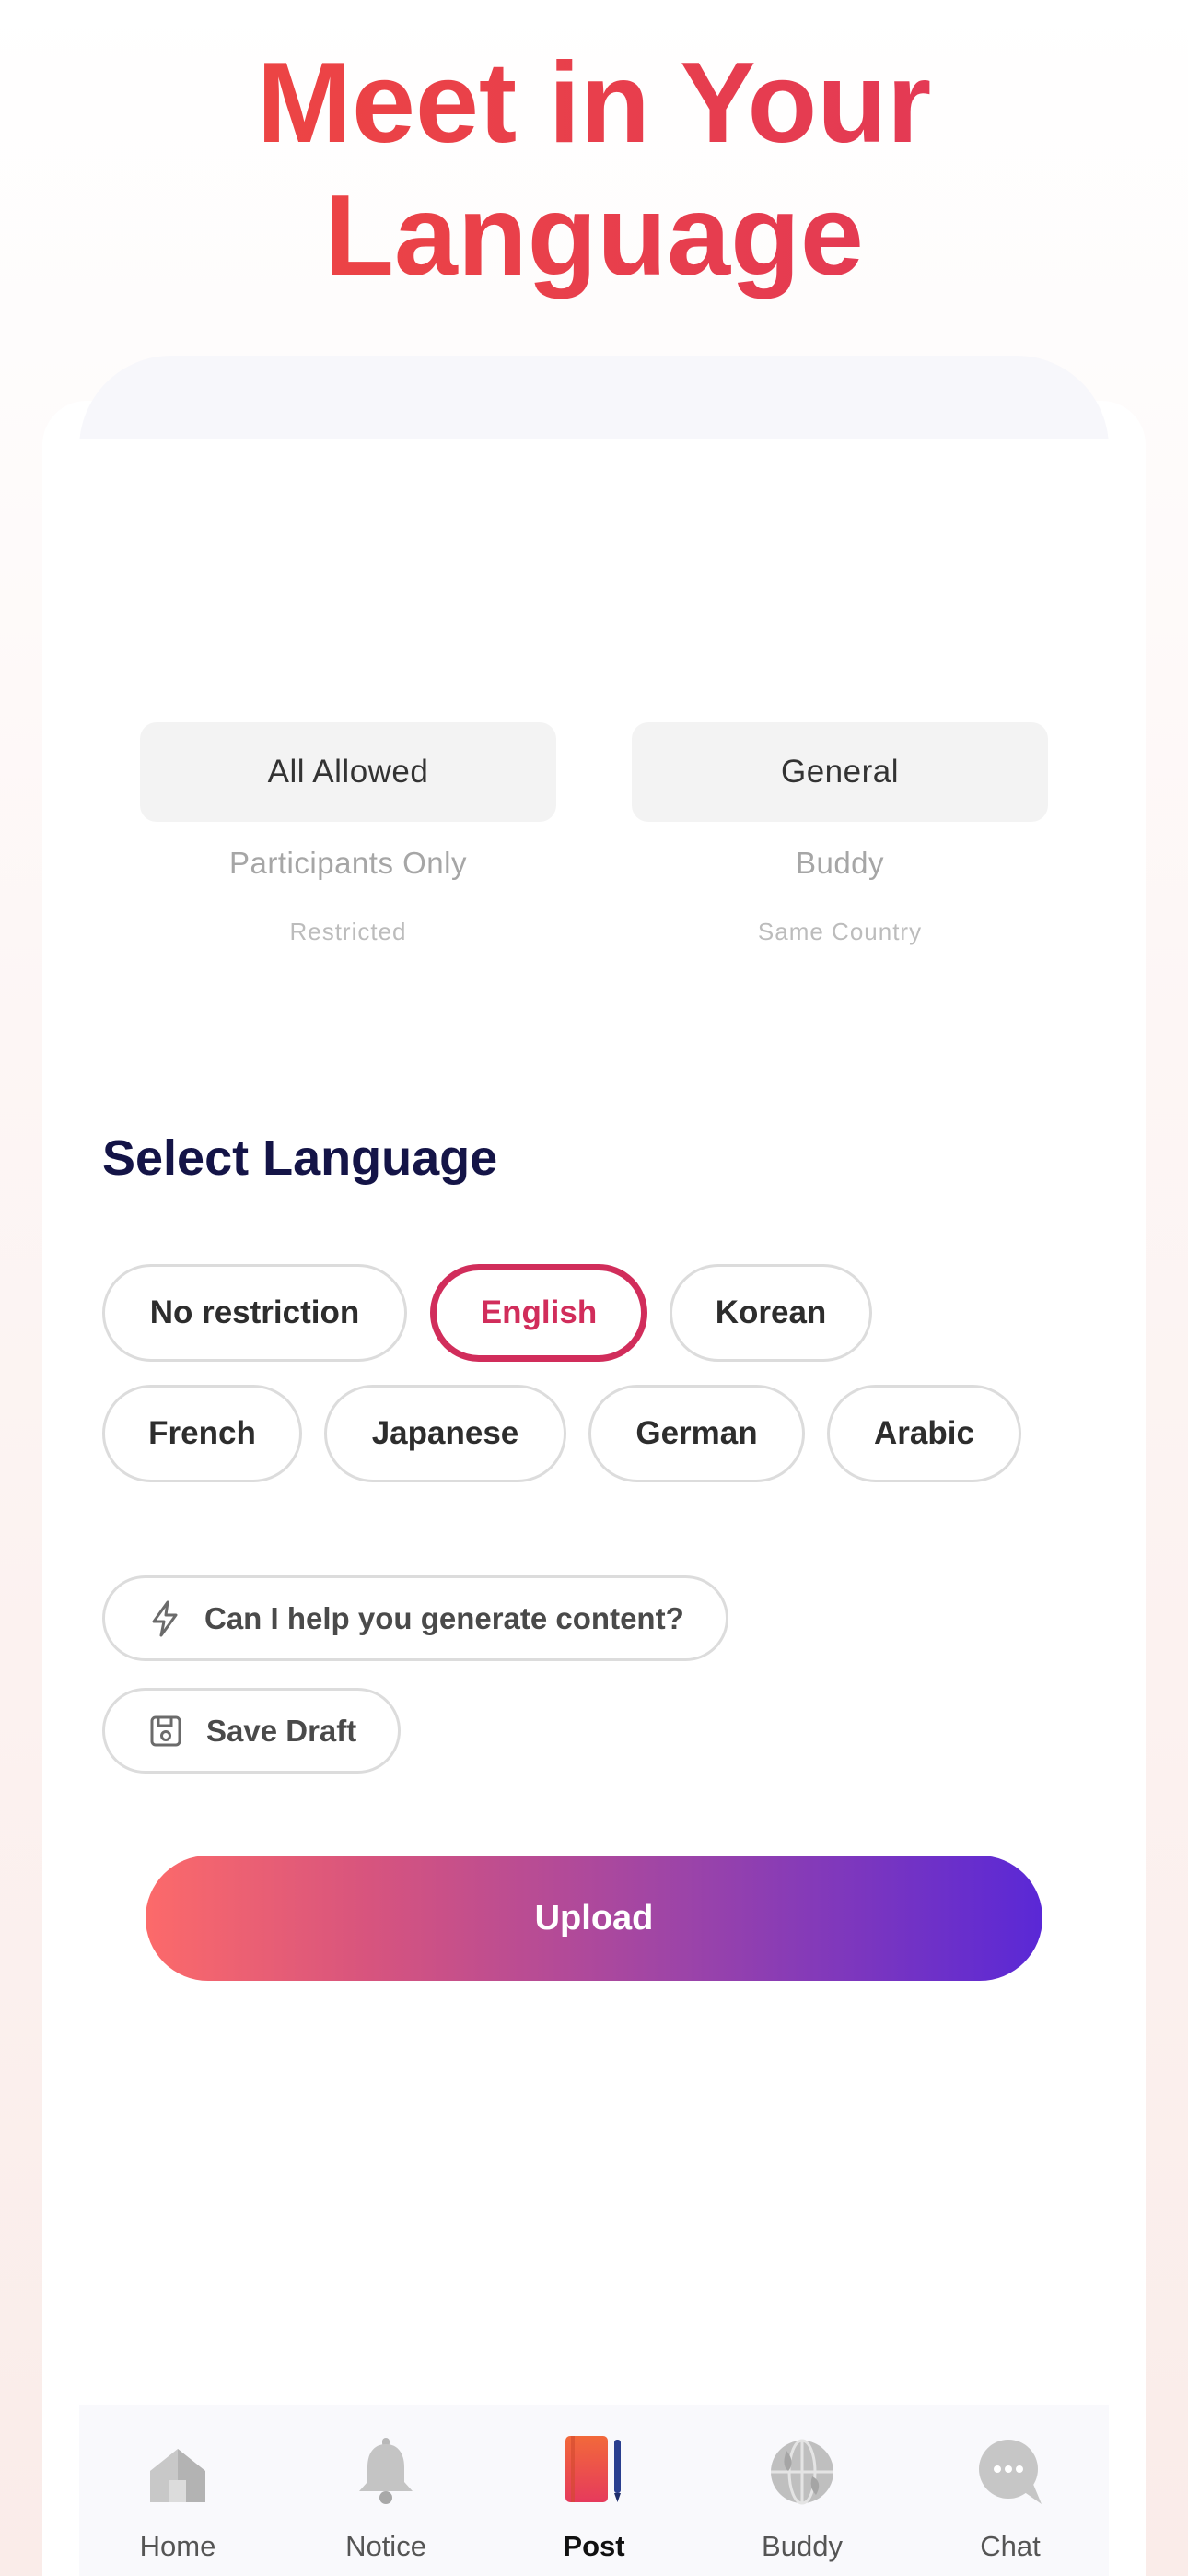  I want to click on upload-button: Upload, so click(594, 1919).